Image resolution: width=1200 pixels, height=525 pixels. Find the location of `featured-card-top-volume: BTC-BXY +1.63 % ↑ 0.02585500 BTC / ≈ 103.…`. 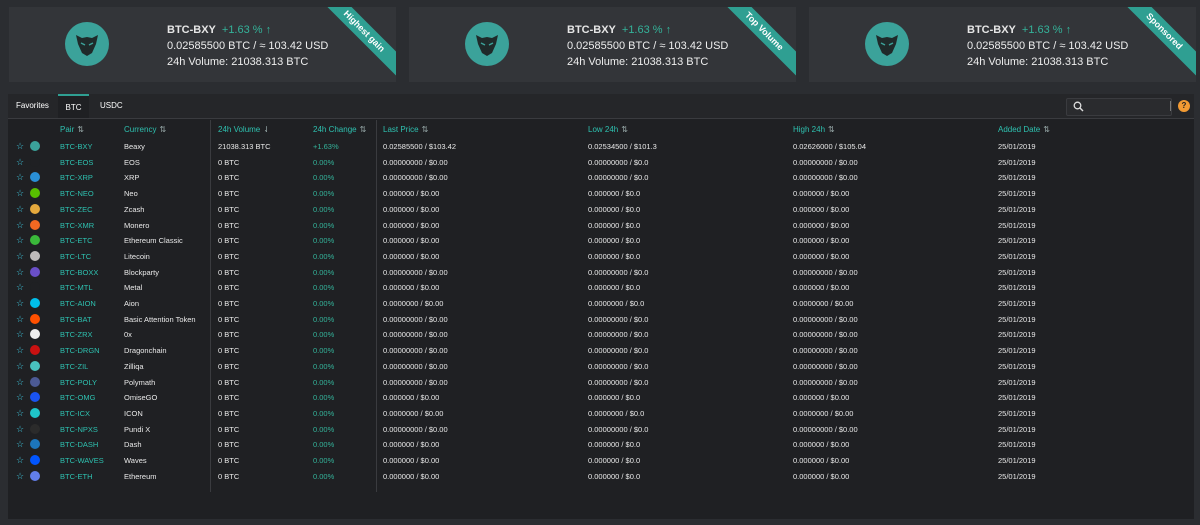

featured-card-top-volume: BTC-BXY +1.63 % ↑ 0.02585500 BTC / ≈ 103.… is located at coordinates (602, 44).